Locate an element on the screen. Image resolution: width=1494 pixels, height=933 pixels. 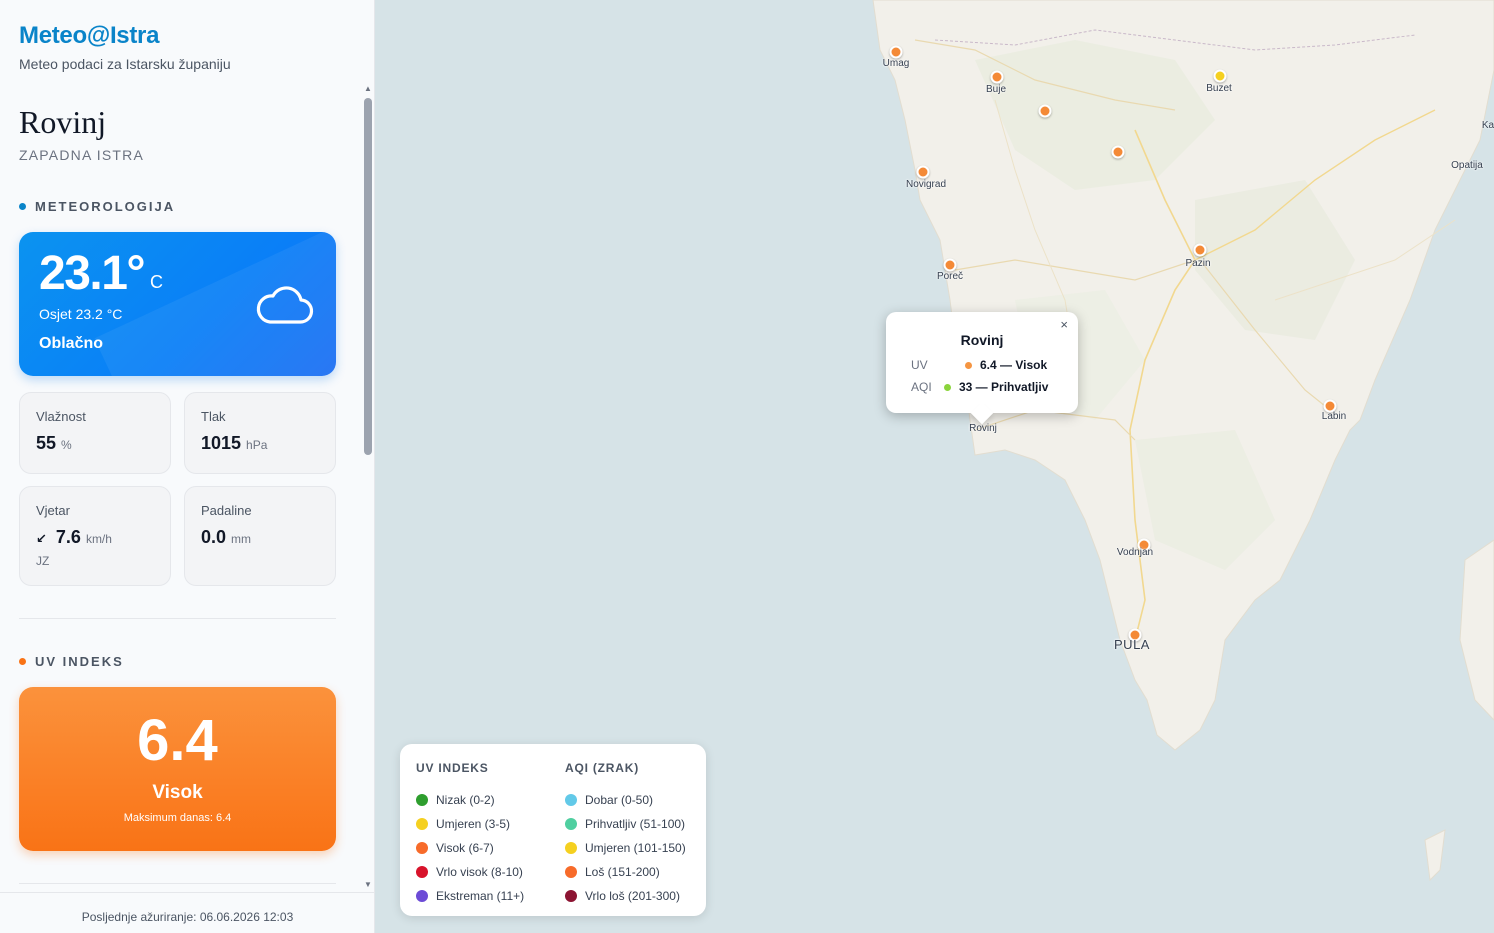
wind-card: Vjetar ↙ 7.6 km/h JZ is located at coordinates (95, 536).